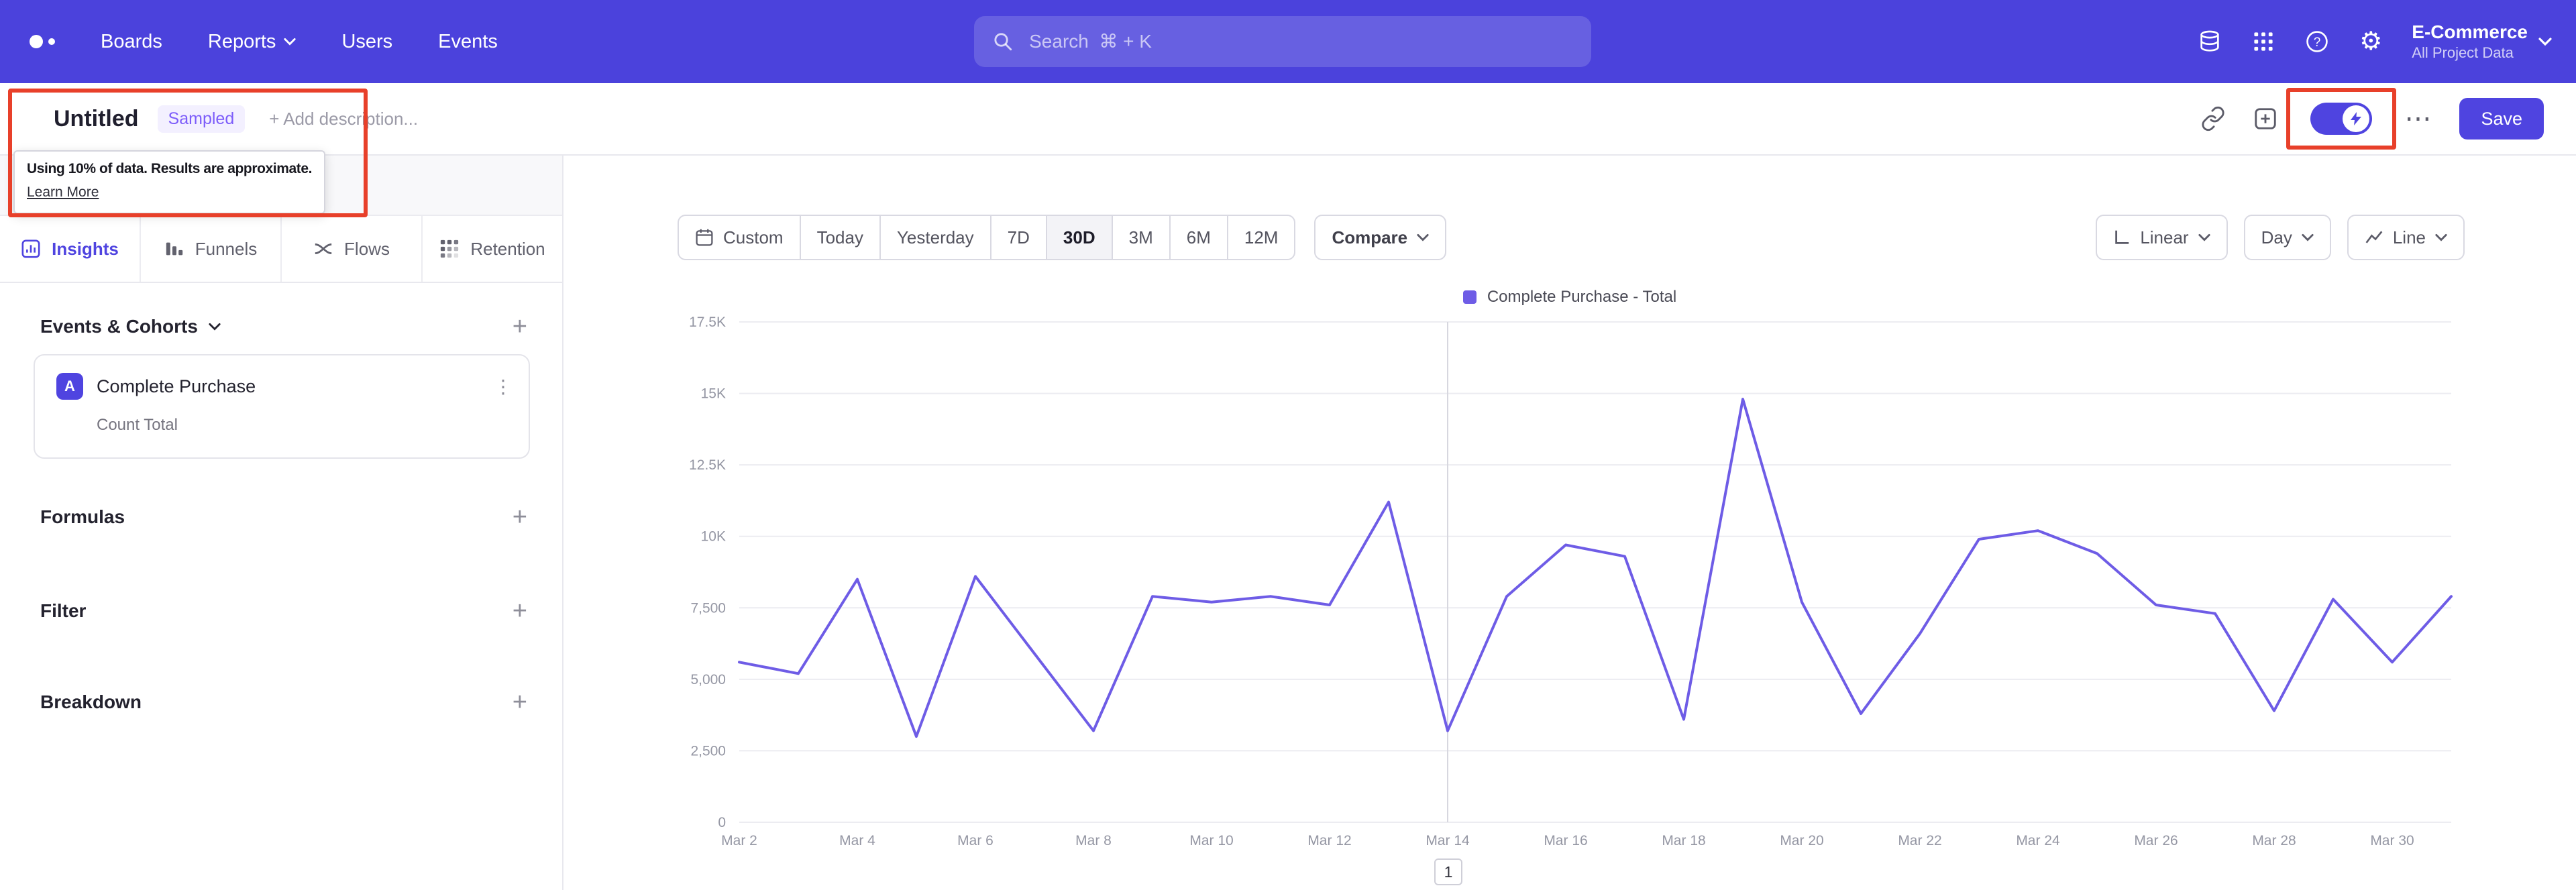 Image resolution: width=2576 pixels, height=890 pixels. What do you see at coordinates (2482, 41) in the screenshot?
I see `project-switcher: E-Commerce All Project Data` at bounding box center [2482, 41].